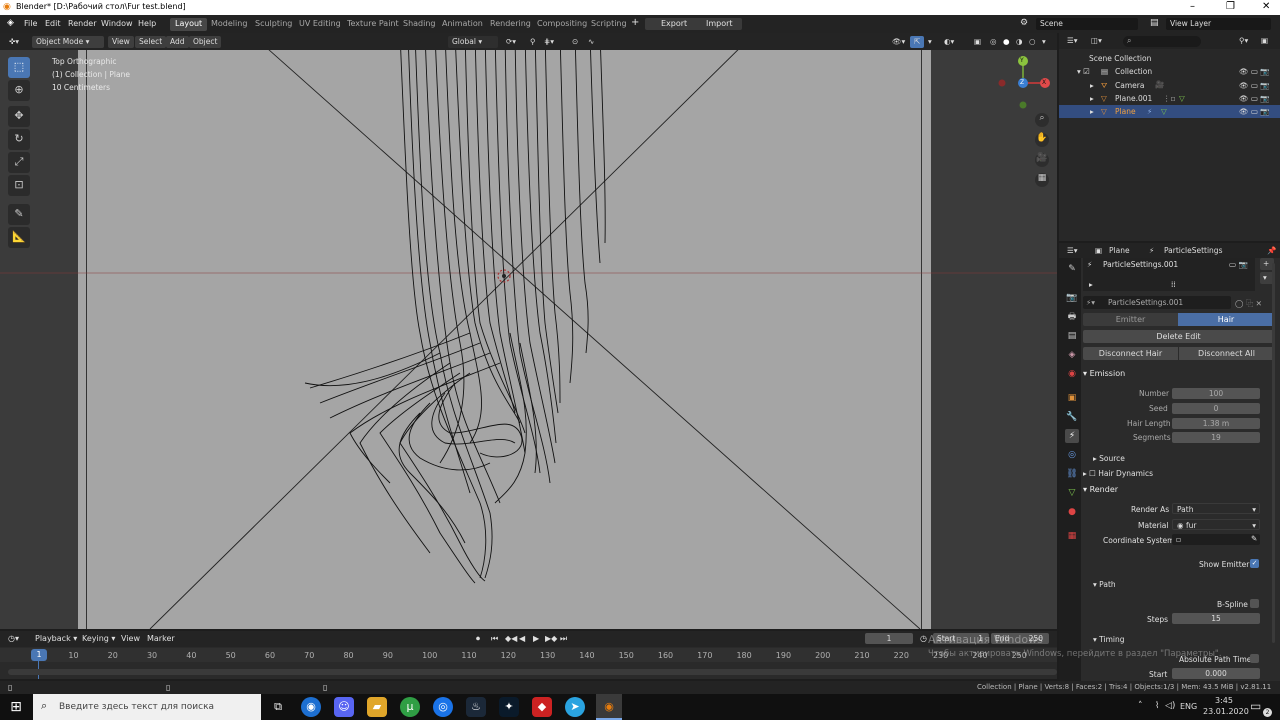  What do you see at coordinates (563, 639) in the screenshot?
I see `jump-end-icon: ⏭` at bounding box center [563, 639].